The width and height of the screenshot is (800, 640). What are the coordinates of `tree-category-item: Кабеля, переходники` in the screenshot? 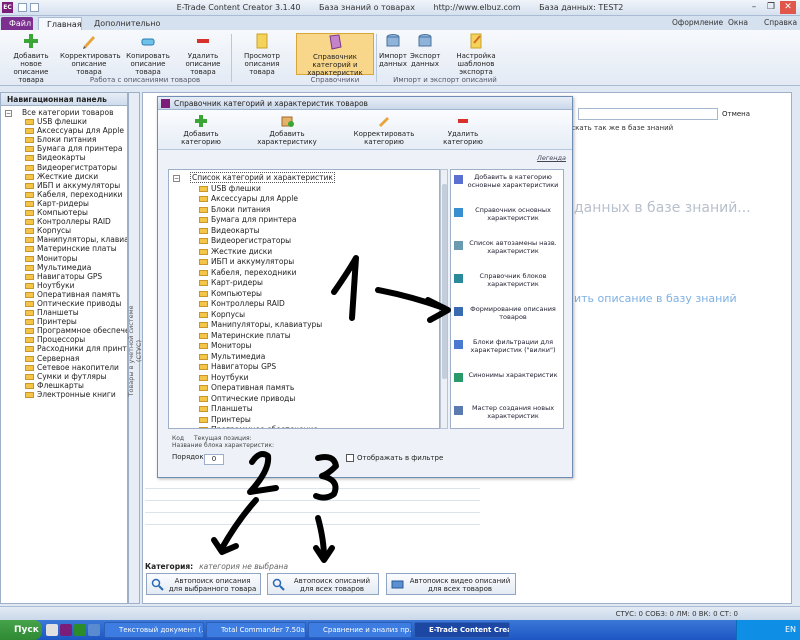 It's located at (304, 273).